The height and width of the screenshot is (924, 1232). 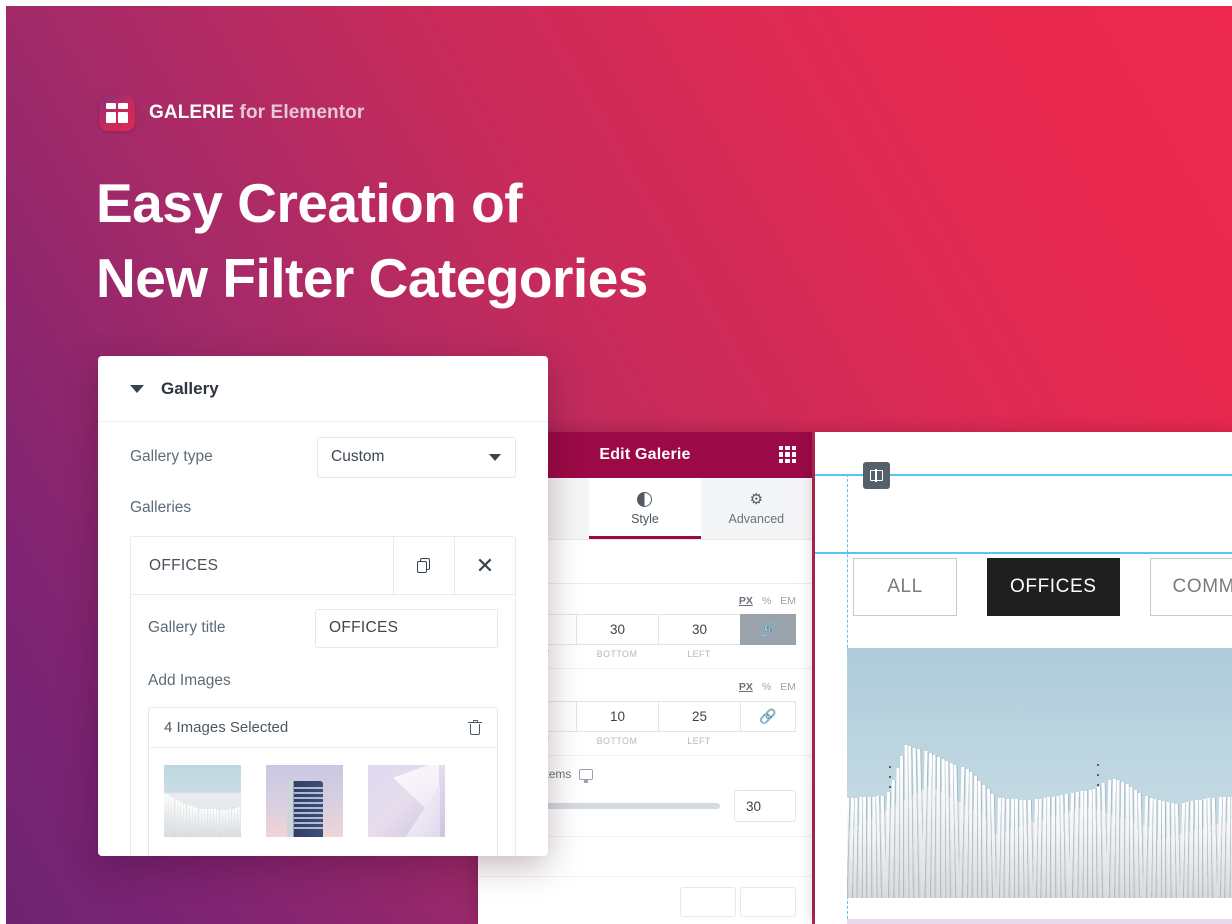 What do you see at coordinates (768, 902) in the screenshot?
I see `trailing-control-b` at bounding box center [768, 902].